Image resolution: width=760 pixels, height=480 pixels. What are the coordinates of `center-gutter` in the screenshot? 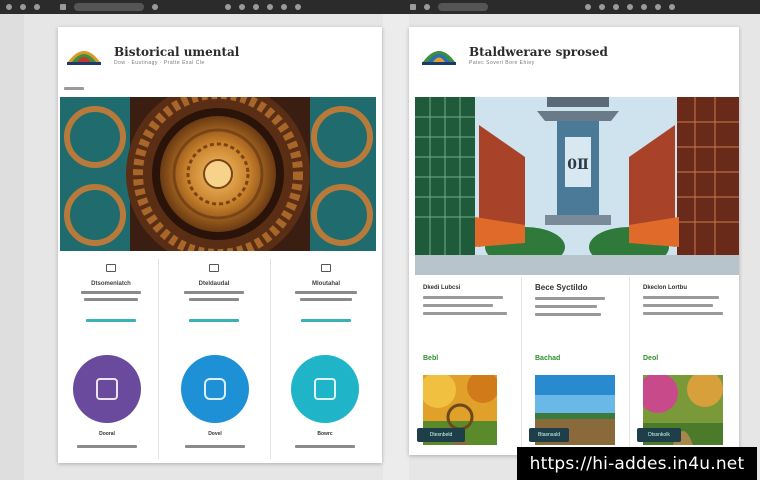 It's located at (396, 247).